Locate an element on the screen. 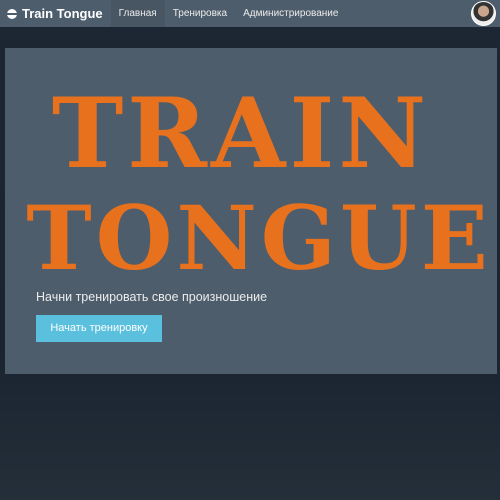 The image size is (500, 500). nav-home: Главная is located at coordinates (137, 13).